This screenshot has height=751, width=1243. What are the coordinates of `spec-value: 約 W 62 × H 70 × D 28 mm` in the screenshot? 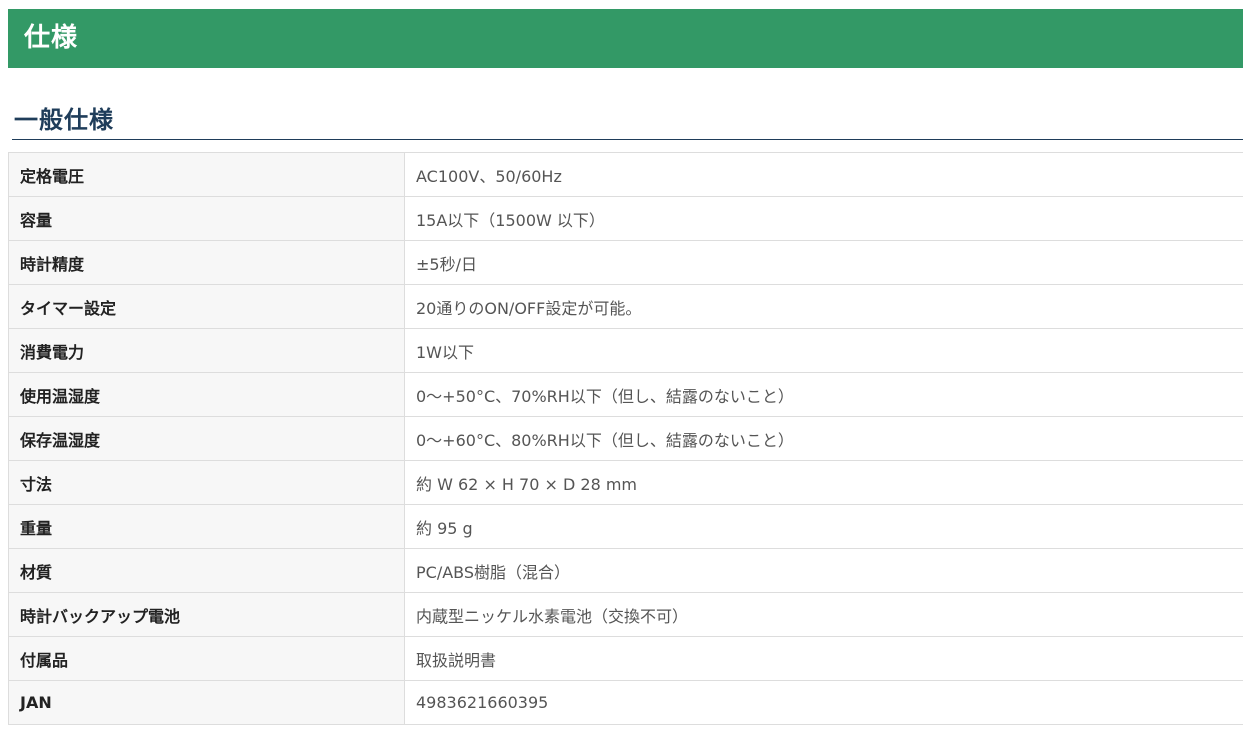 It's located at (823, 482).